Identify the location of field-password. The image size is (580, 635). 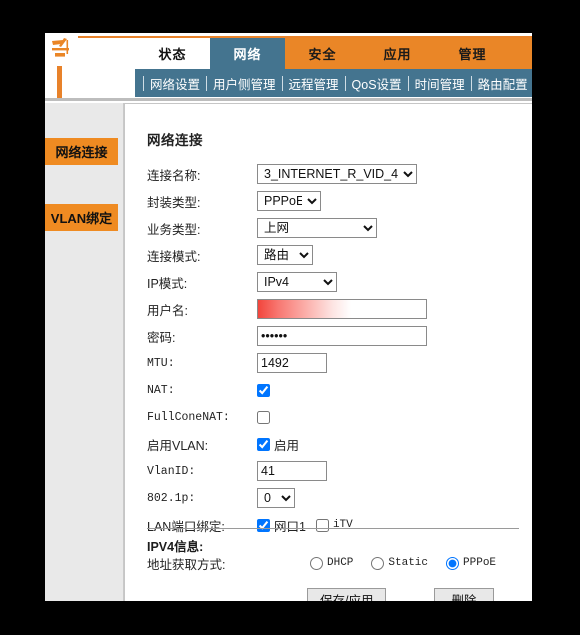
(388, 336).